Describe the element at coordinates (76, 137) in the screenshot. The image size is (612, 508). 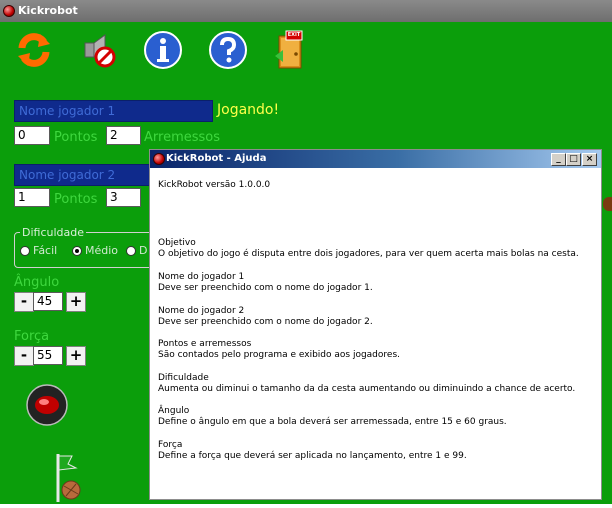
I see `player1-points-label: Pontos` at that location.